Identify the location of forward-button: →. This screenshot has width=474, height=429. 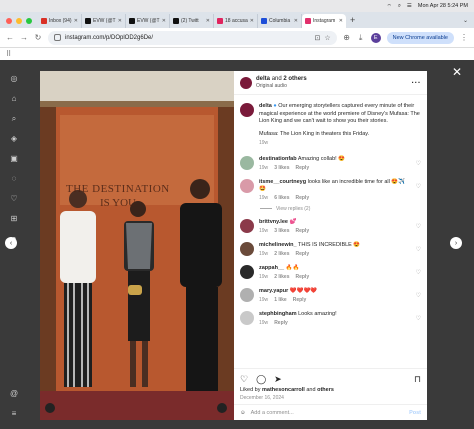
(24, 37).